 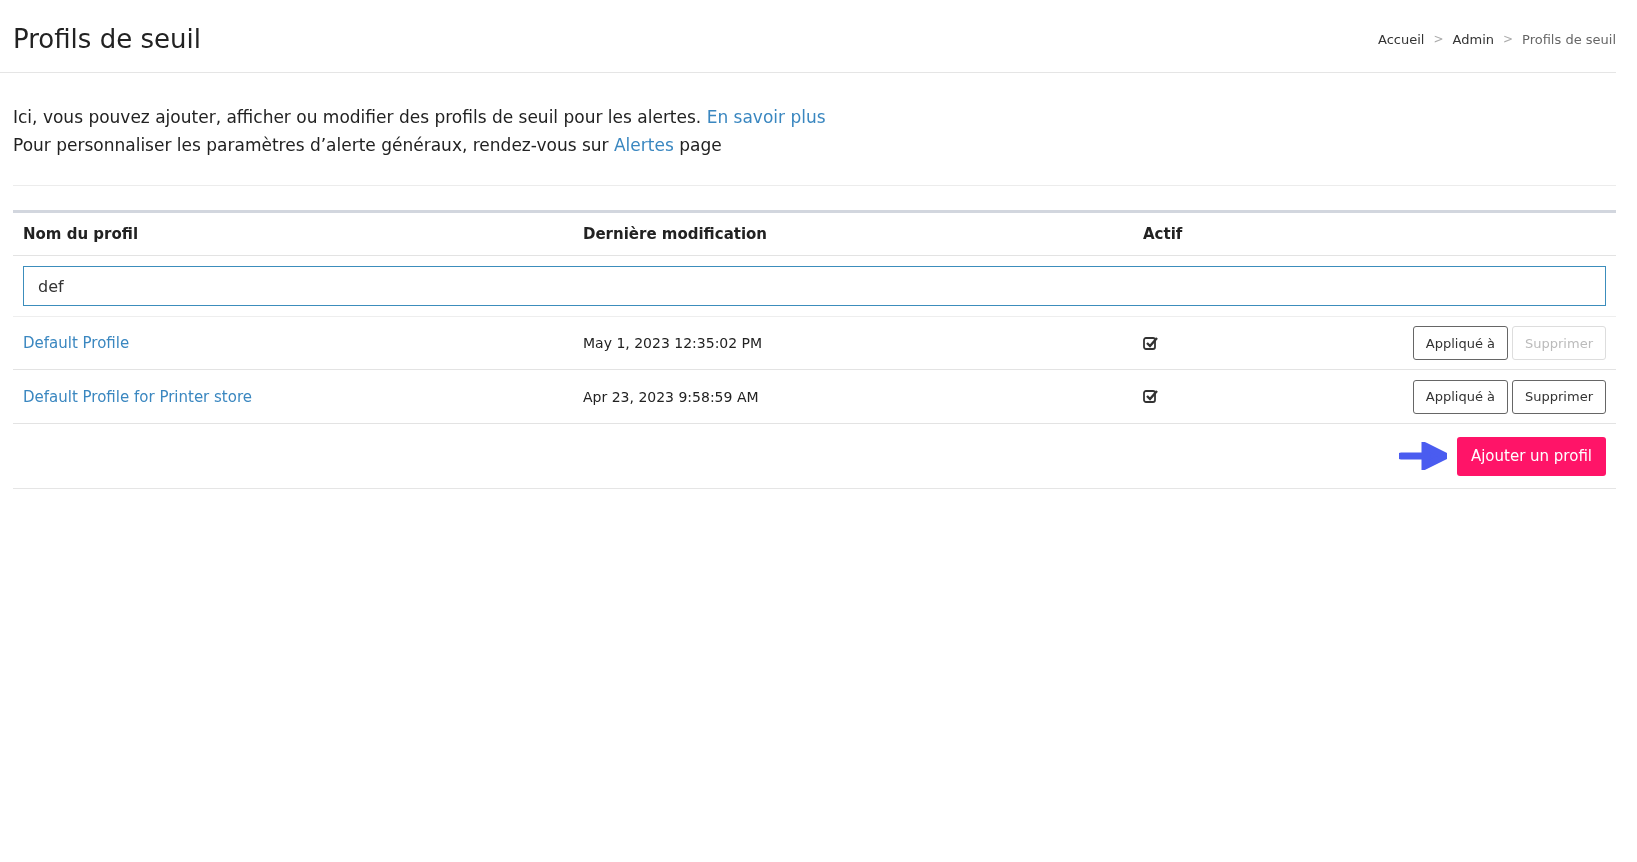 What do you see at coordinates (76, 343) in the screenshot?
I see `profile-link: Default Profile` at bounding box center [76, 343].